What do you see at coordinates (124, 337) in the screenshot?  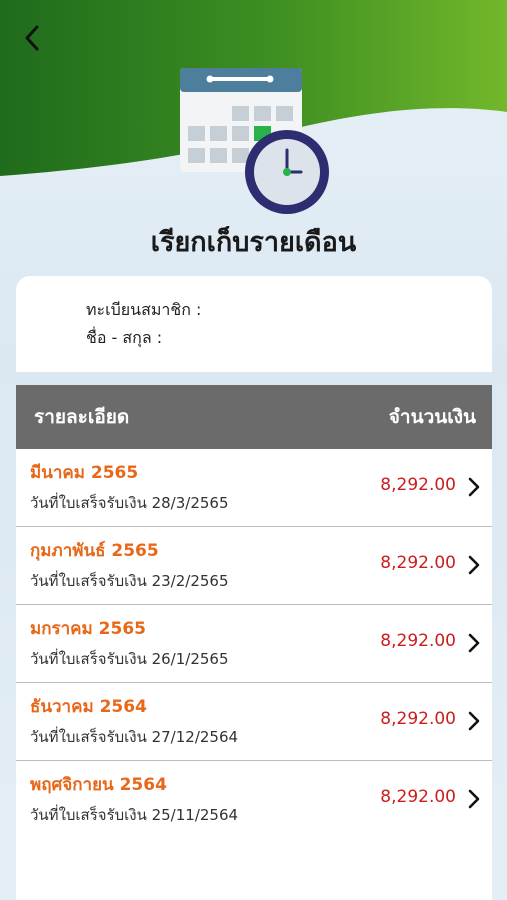 I see `name-label: ชื่อ - สกุล :` at bounding box center [124, 337].